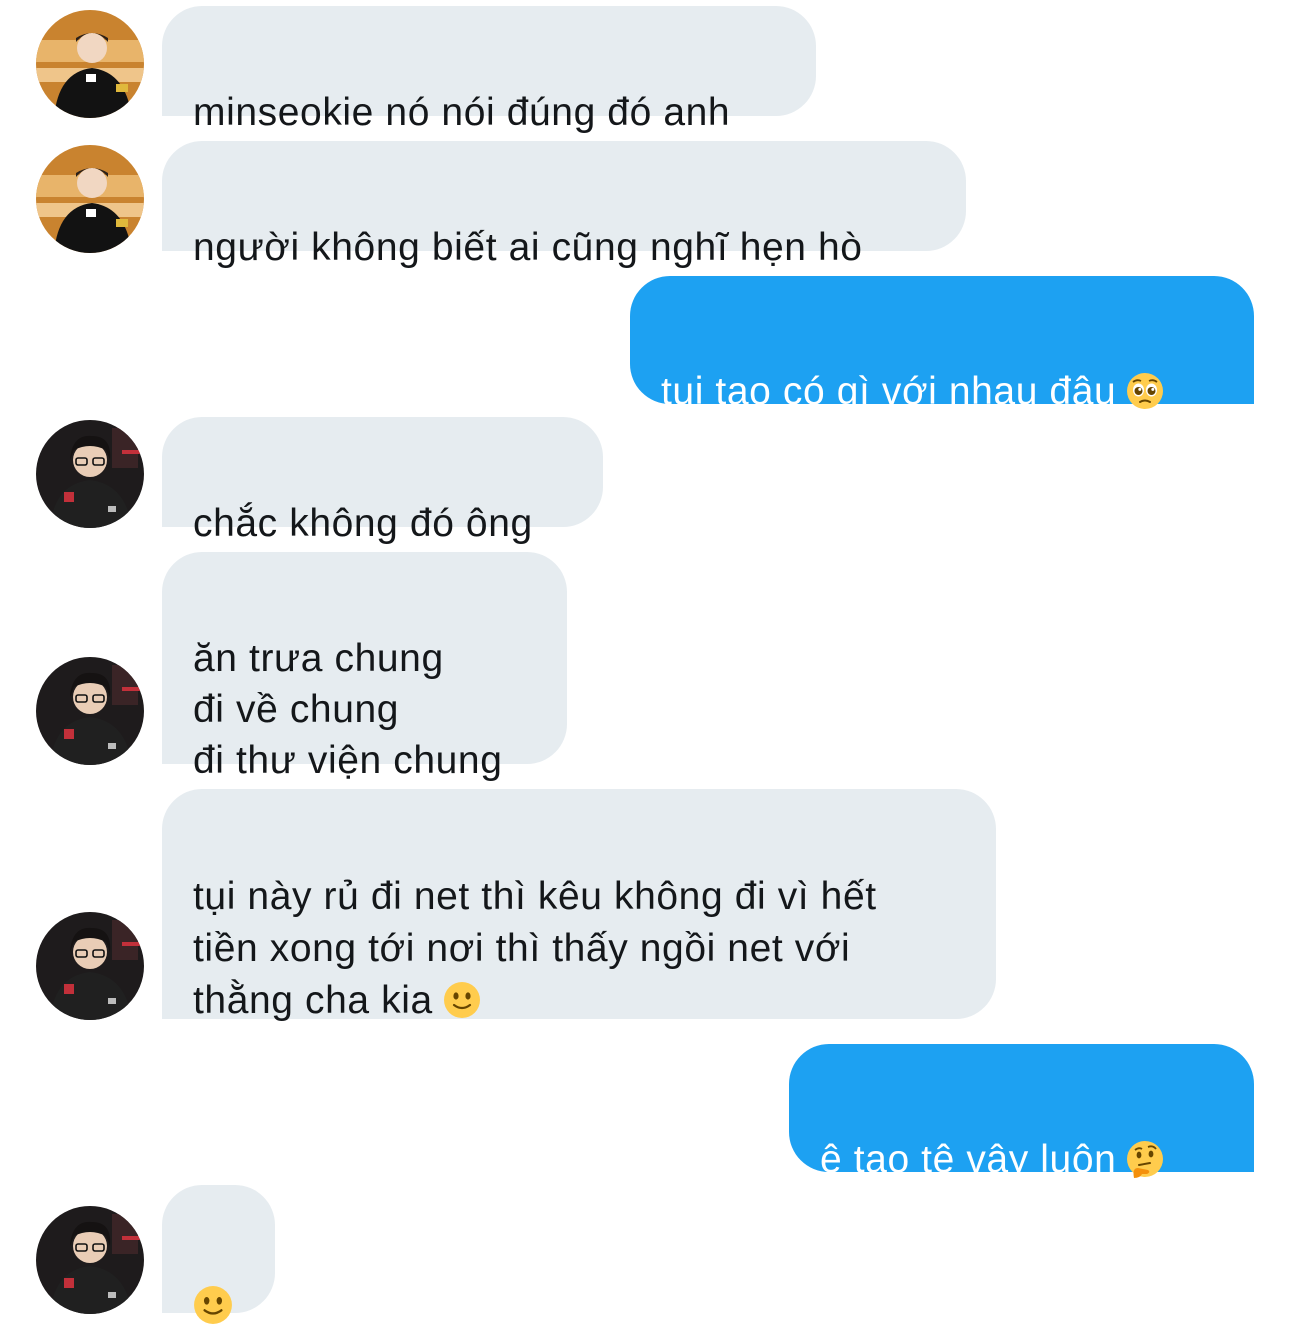 The height and width of the screenshot is (1332, 1290). What do you see at coordinates (528, 247) in the screenshot?
I see `message-text: người không biết ai cũng nghĩ hẹn hò` at bounding box center [528, 247].